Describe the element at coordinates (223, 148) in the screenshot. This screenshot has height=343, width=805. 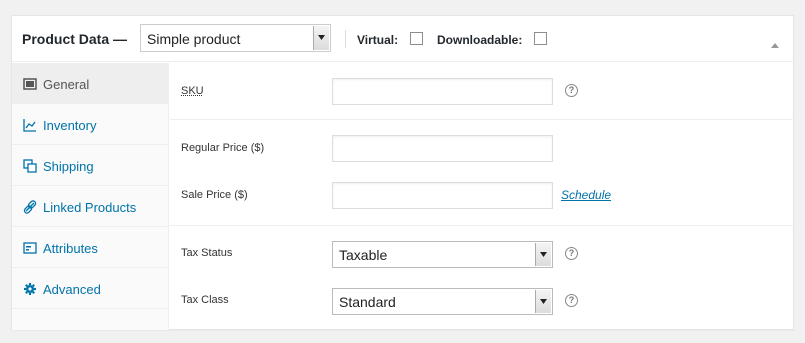
I see `regular-price-label: Regular Price ($)` at that location.